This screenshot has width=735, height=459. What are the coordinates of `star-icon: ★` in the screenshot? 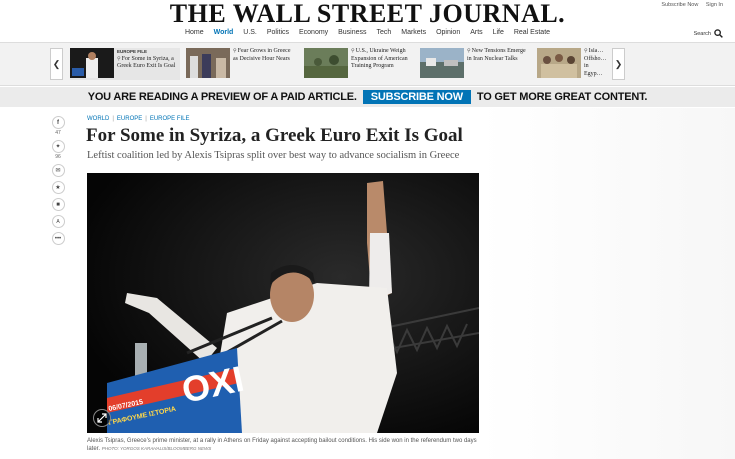 It's located at (58, 188).